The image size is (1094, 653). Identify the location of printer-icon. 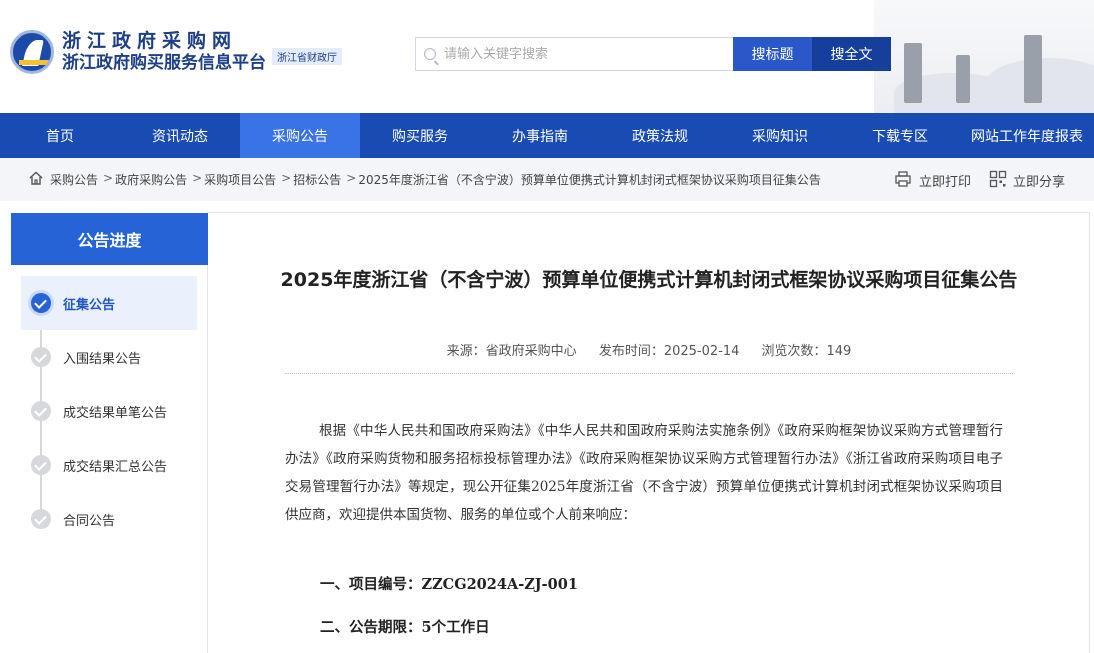
(903, 179).